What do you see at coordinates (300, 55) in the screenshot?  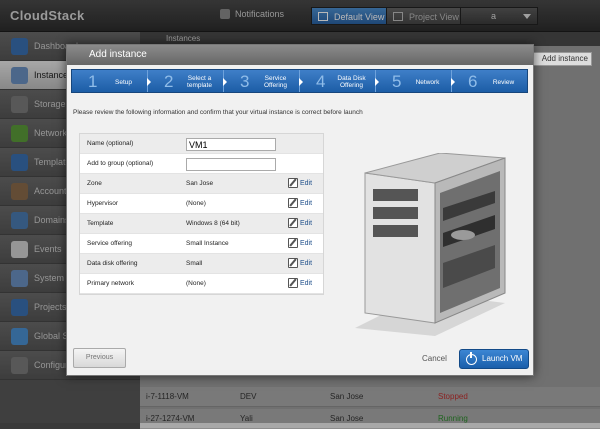 I see `dialog-title: Add instance` at bounding box center [300, 55].